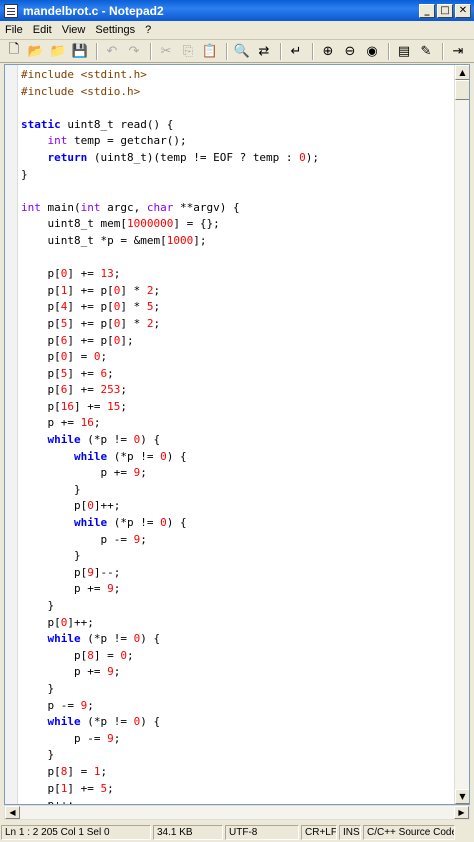 This screenshot has height=842, width=474. What do you see at coordinates (107, 506) in the screenshot?
I see `code-token: ]++;` at bounding box center [107, 506].